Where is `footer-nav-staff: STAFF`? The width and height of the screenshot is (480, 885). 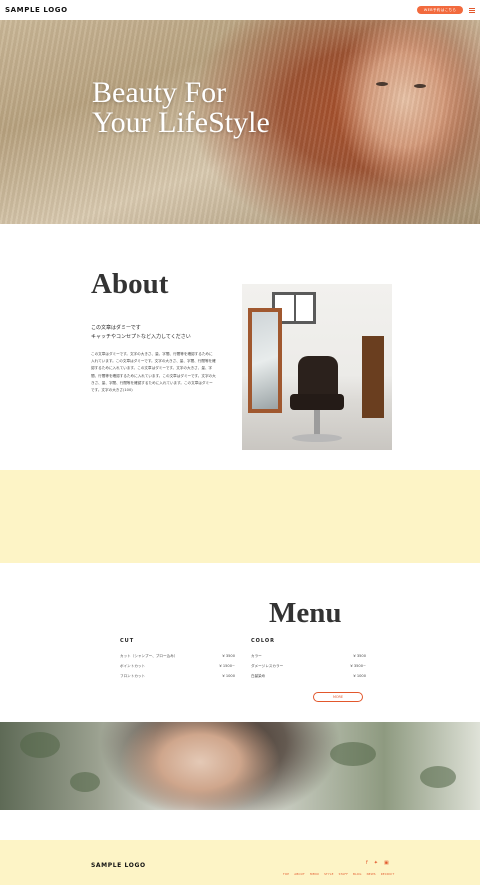
footer-nav-staff: STAFF is located at coordinates (343, 874).